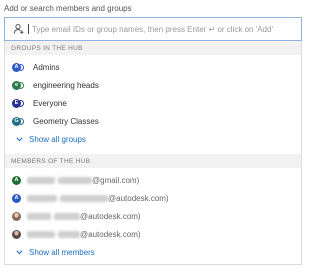 This screenshot has height=277, width=320. I want to click on group-icon: e, so click(19, 85).